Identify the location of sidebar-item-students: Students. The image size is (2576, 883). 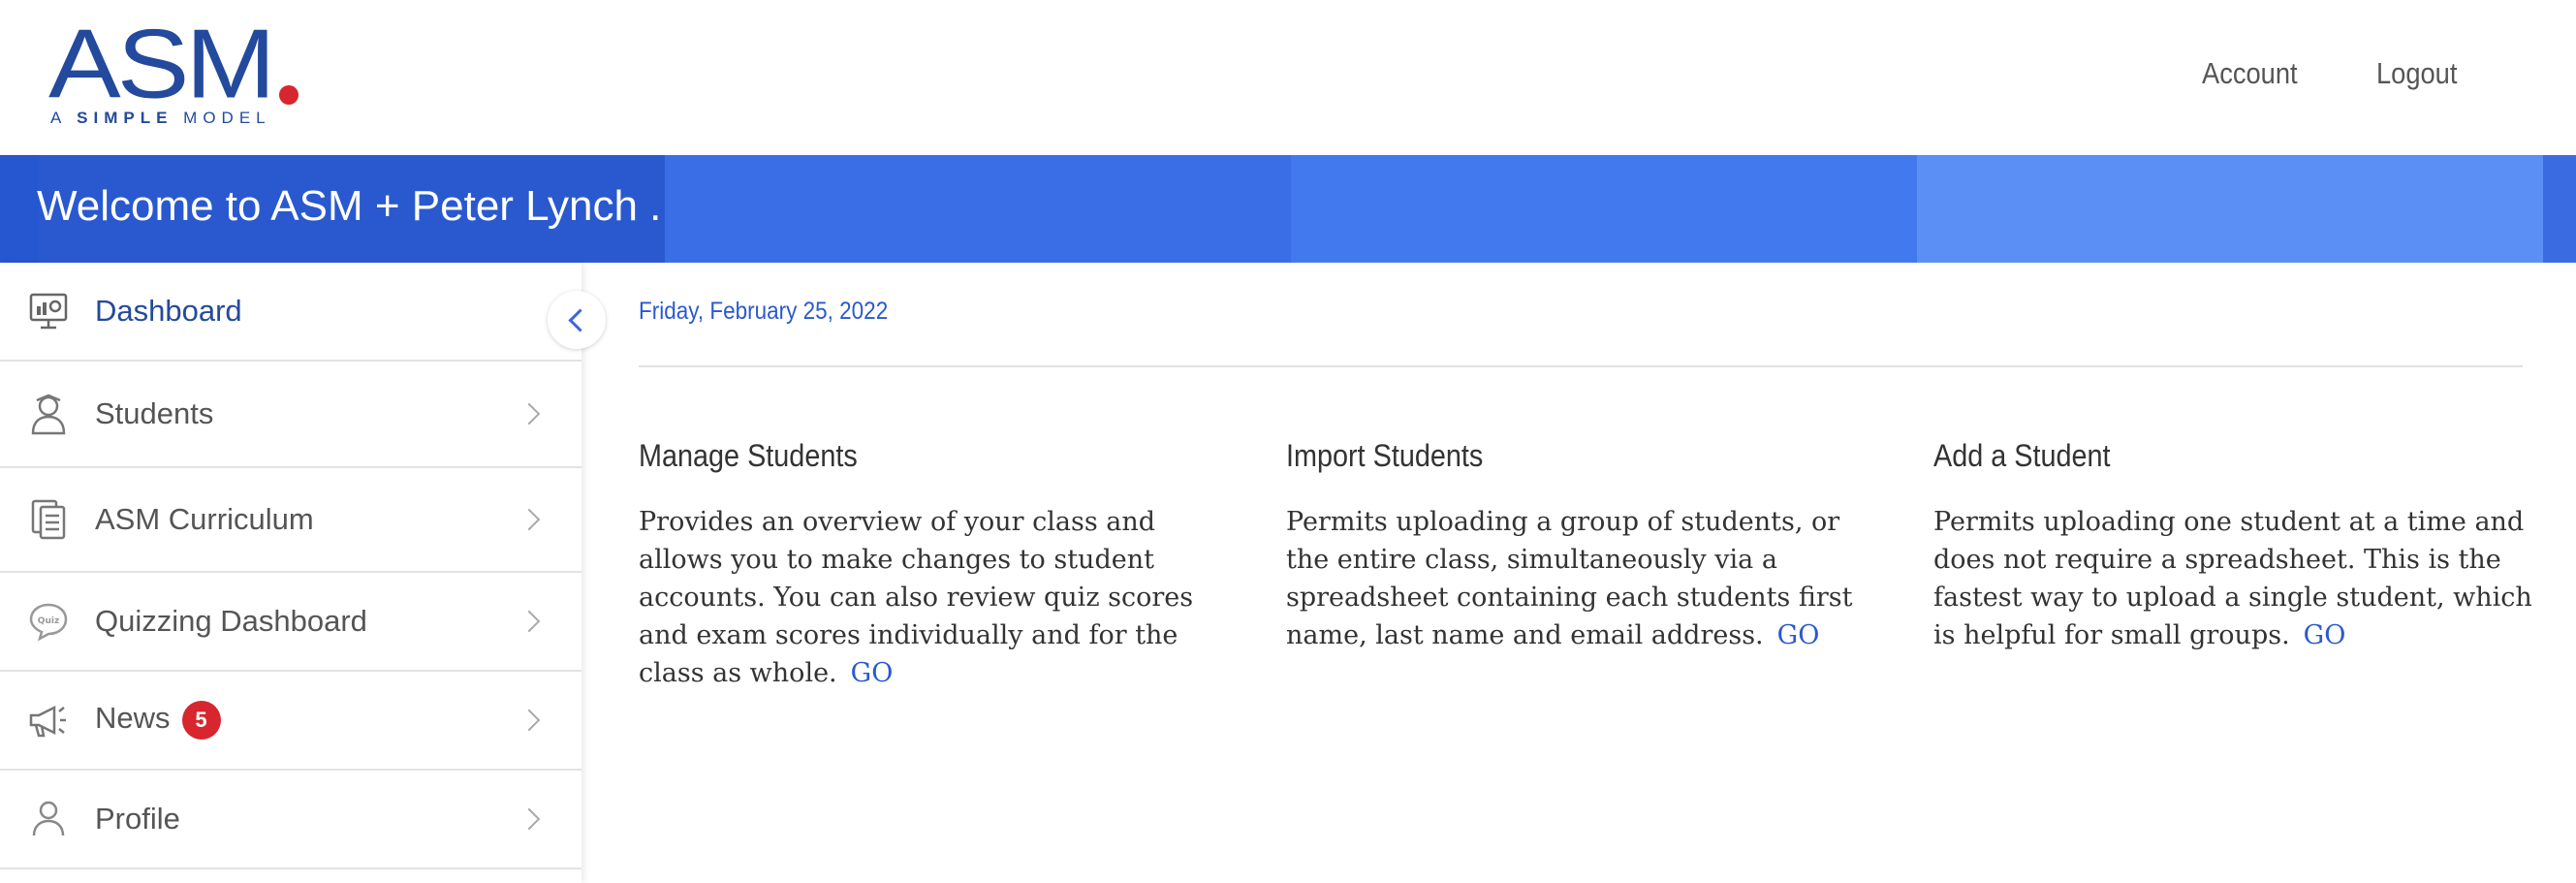
(290, 415).